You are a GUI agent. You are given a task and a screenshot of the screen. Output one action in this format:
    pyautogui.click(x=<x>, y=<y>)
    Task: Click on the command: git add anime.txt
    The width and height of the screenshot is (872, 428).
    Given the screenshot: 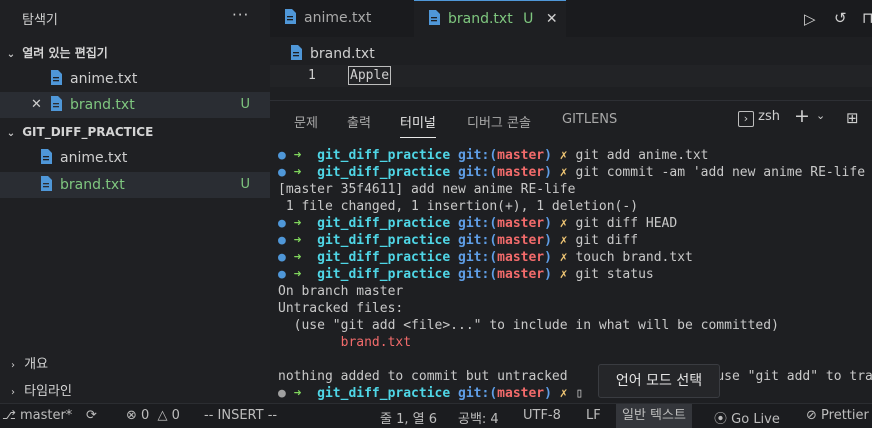 What is the action you would take?
    pyautogui.click(x=638, y=155)
    